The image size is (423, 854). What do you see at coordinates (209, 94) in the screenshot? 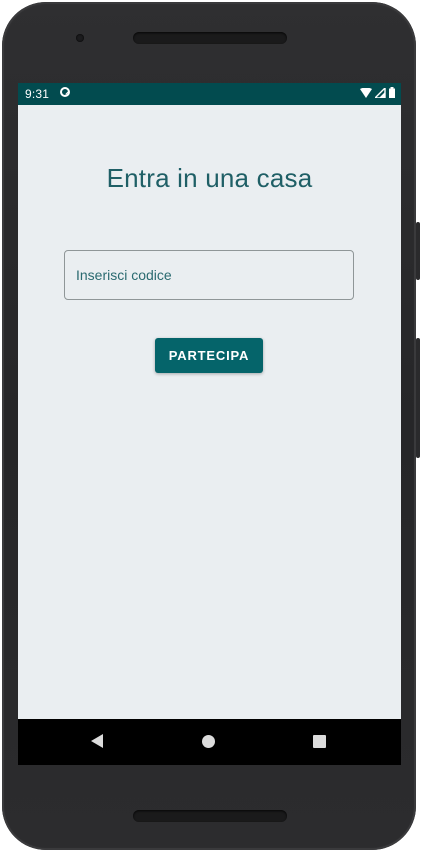
I see `status-bar: 9:31` at bounding box center [209, 94].